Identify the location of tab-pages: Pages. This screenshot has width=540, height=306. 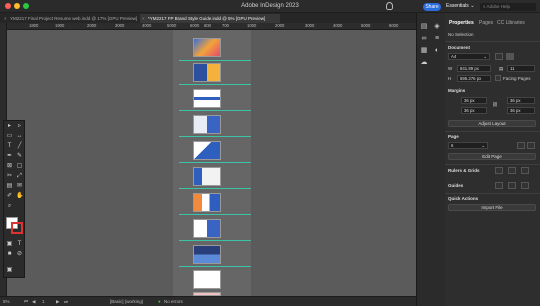
(486, 23).